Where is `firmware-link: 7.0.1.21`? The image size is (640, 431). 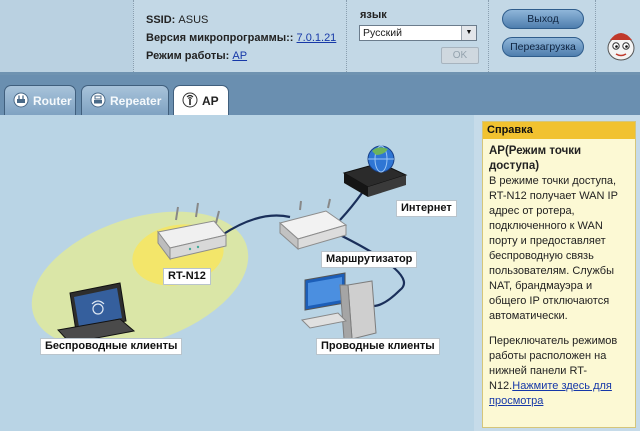
firmware-link: 7.0.1.21 is located at coordinates (317, 38).